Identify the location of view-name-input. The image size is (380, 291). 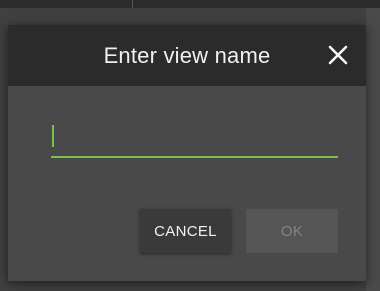
(194, 141).